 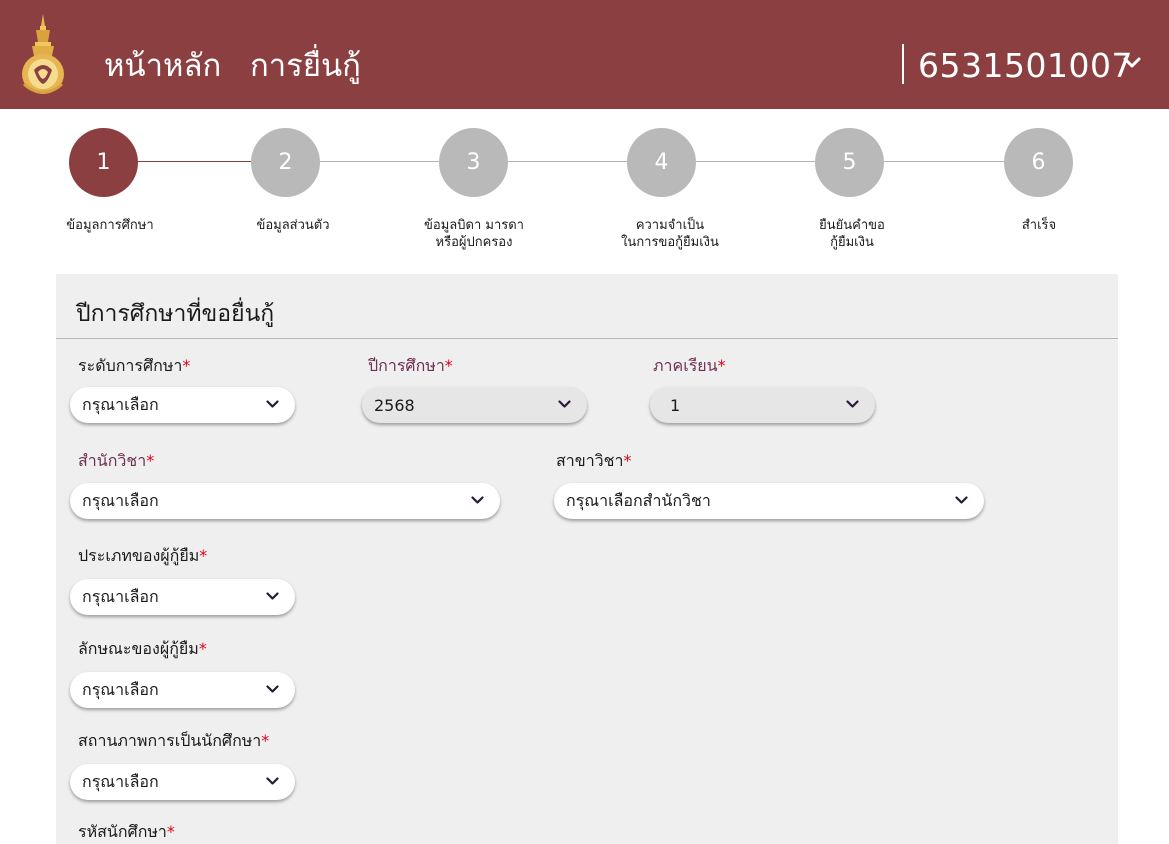 I want to click on step-5-label-line2: กู้ยืมเงิน, so click(x=852, y=242).